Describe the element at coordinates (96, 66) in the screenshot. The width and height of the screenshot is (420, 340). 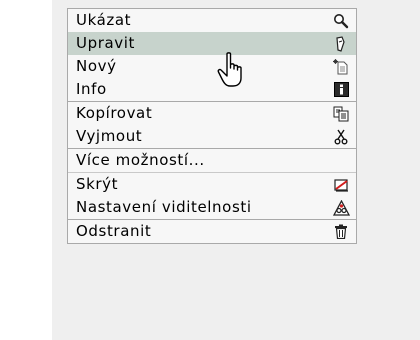
I see `menu-item-label: Nový` at that location.